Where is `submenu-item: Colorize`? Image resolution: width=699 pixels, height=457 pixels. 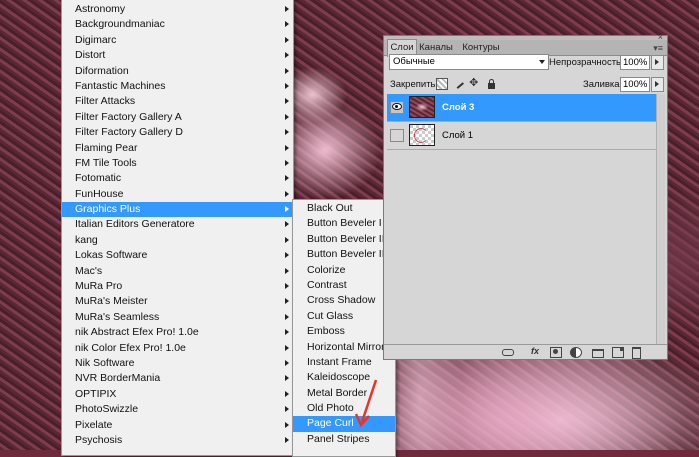
submenu-item: Colorize is located at coordinates (344, 270).